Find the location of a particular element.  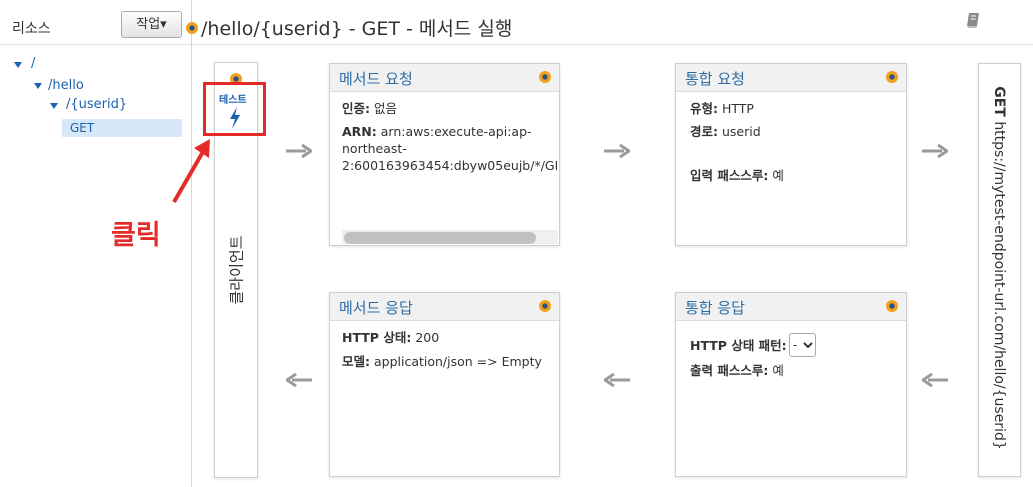

client-label: 클라이언트 is located at coordinates (236, 270).